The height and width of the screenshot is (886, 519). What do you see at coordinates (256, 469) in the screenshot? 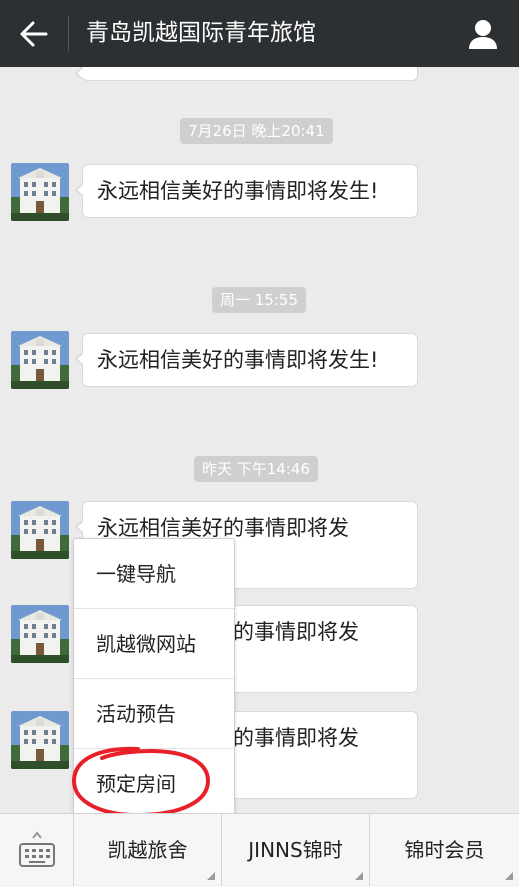
I see `timestamp: 昨天 下午14:46` at bounding box center [256, 469].